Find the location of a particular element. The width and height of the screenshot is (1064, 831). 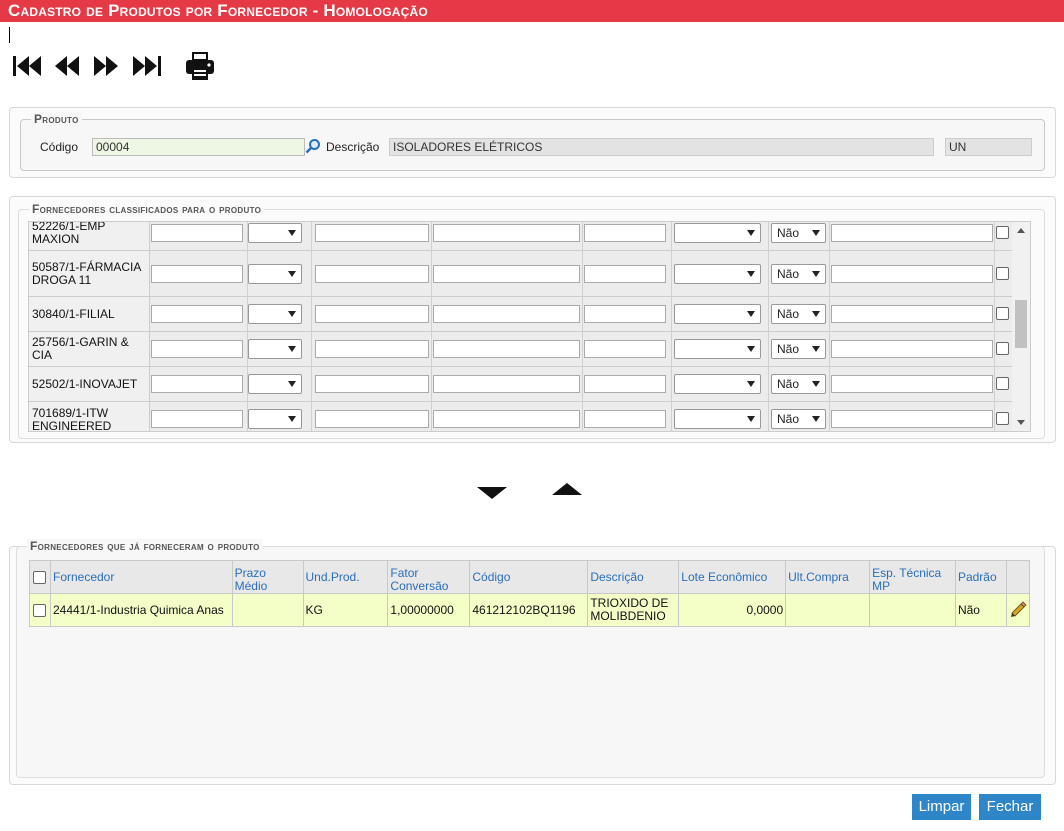

print-icon is located at coordinates (200, 66).